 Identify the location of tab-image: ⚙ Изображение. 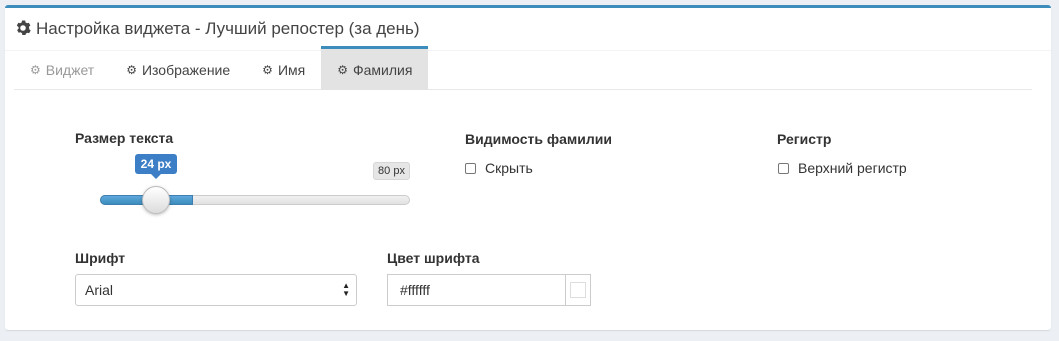
(178, 68).